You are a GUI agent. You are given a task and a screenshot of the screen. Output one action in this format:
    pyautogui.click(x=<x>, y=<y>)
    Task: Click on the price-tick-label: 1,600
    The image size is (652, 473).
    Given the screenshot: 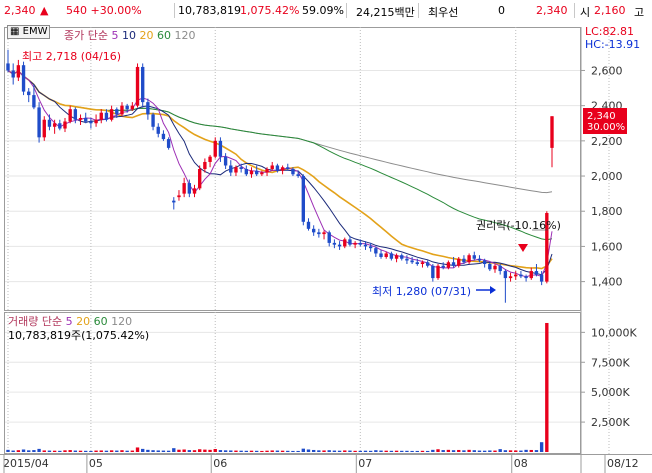 What is the action you would take?
    pyautogui.click(x=607, y=246)
    